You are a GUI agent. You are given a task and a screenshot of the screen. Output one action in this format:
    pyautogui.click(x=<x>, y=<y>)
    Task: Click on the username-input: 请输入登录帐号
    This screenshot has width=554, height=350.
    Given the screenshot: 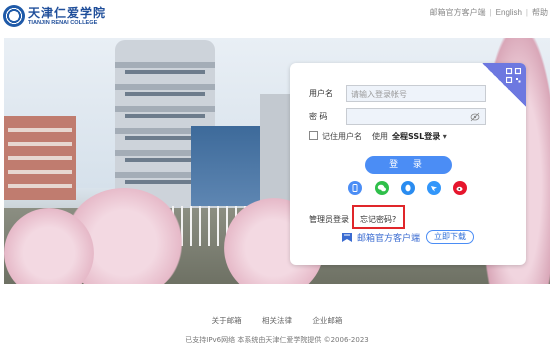 What is the action you would take?
    pyautogui.click(x=416, y=93)
    